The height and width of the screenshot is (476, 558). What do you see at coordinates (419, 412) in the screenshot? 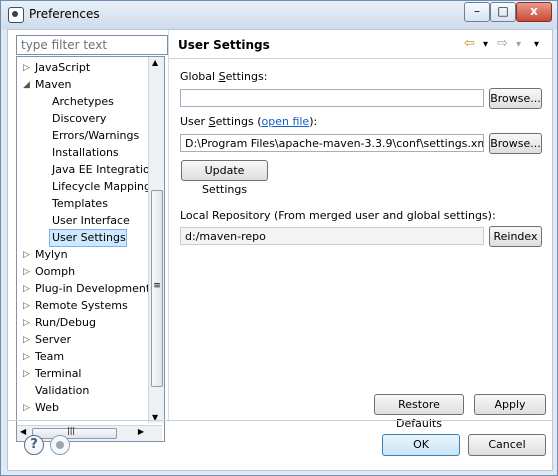
I see `restore-defaults-button: Restore Defaults` at bounding box center [419, 412].